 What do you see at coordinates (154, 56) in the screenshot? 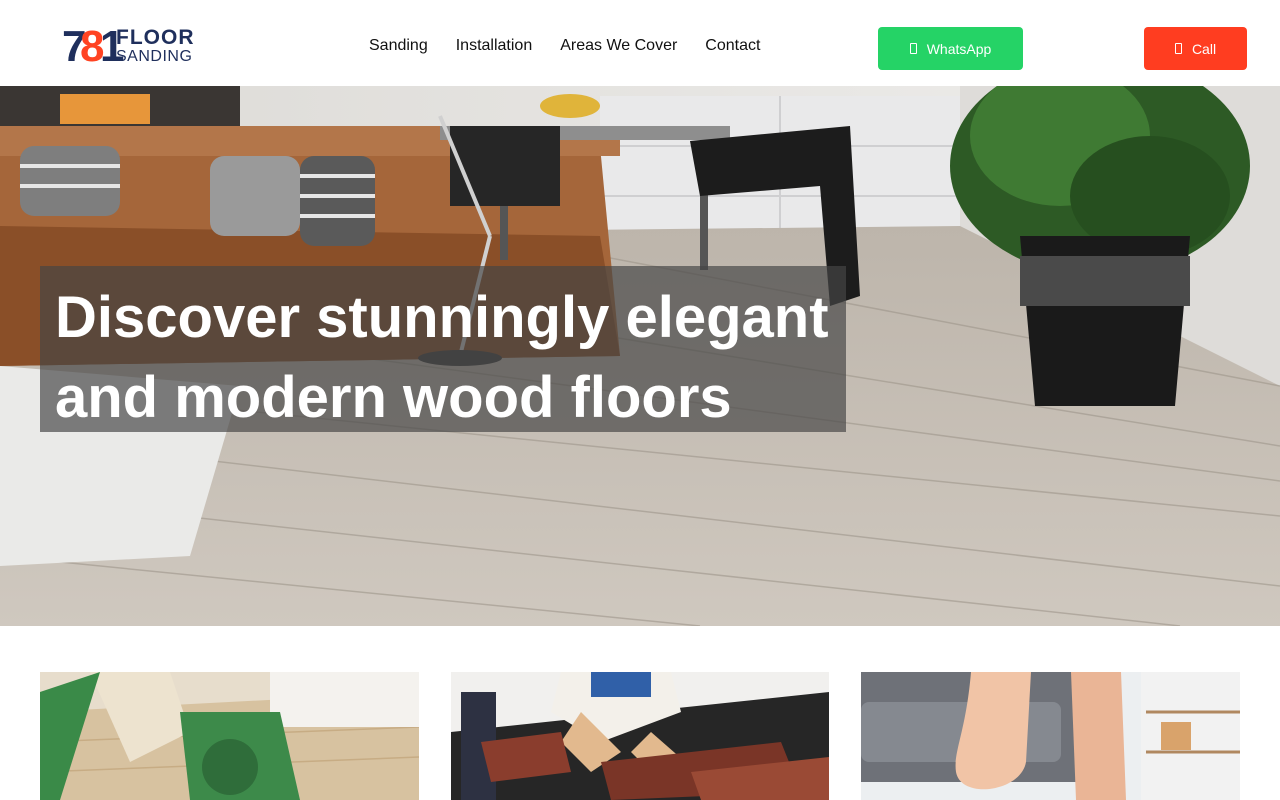
I see `logo-line-sanding: SANDING` at bounding box center [154, 56].